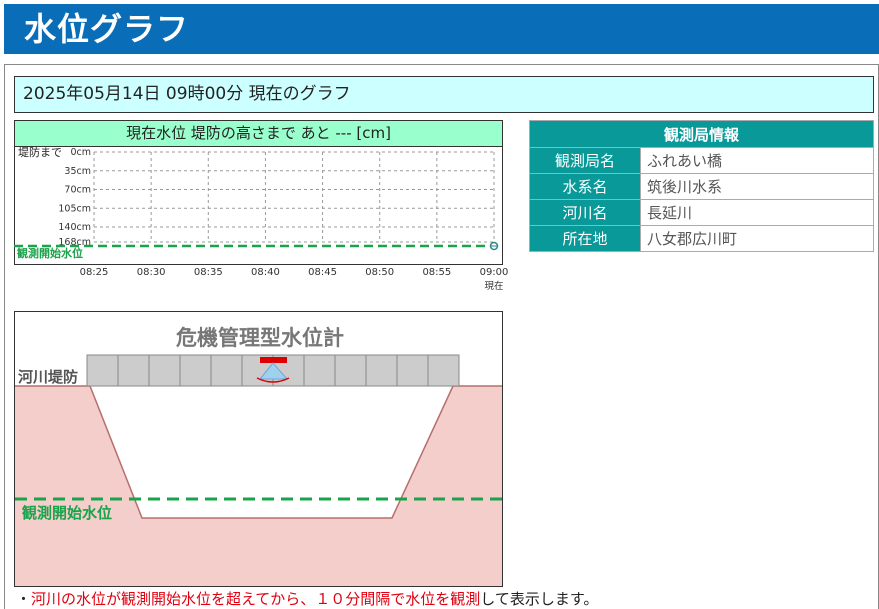 The image size is (879, 609). What do you see at coordinates (539, 599) in the screenshot?
I see `footnote-text: して表示します。` at bounding box center [539, 599].